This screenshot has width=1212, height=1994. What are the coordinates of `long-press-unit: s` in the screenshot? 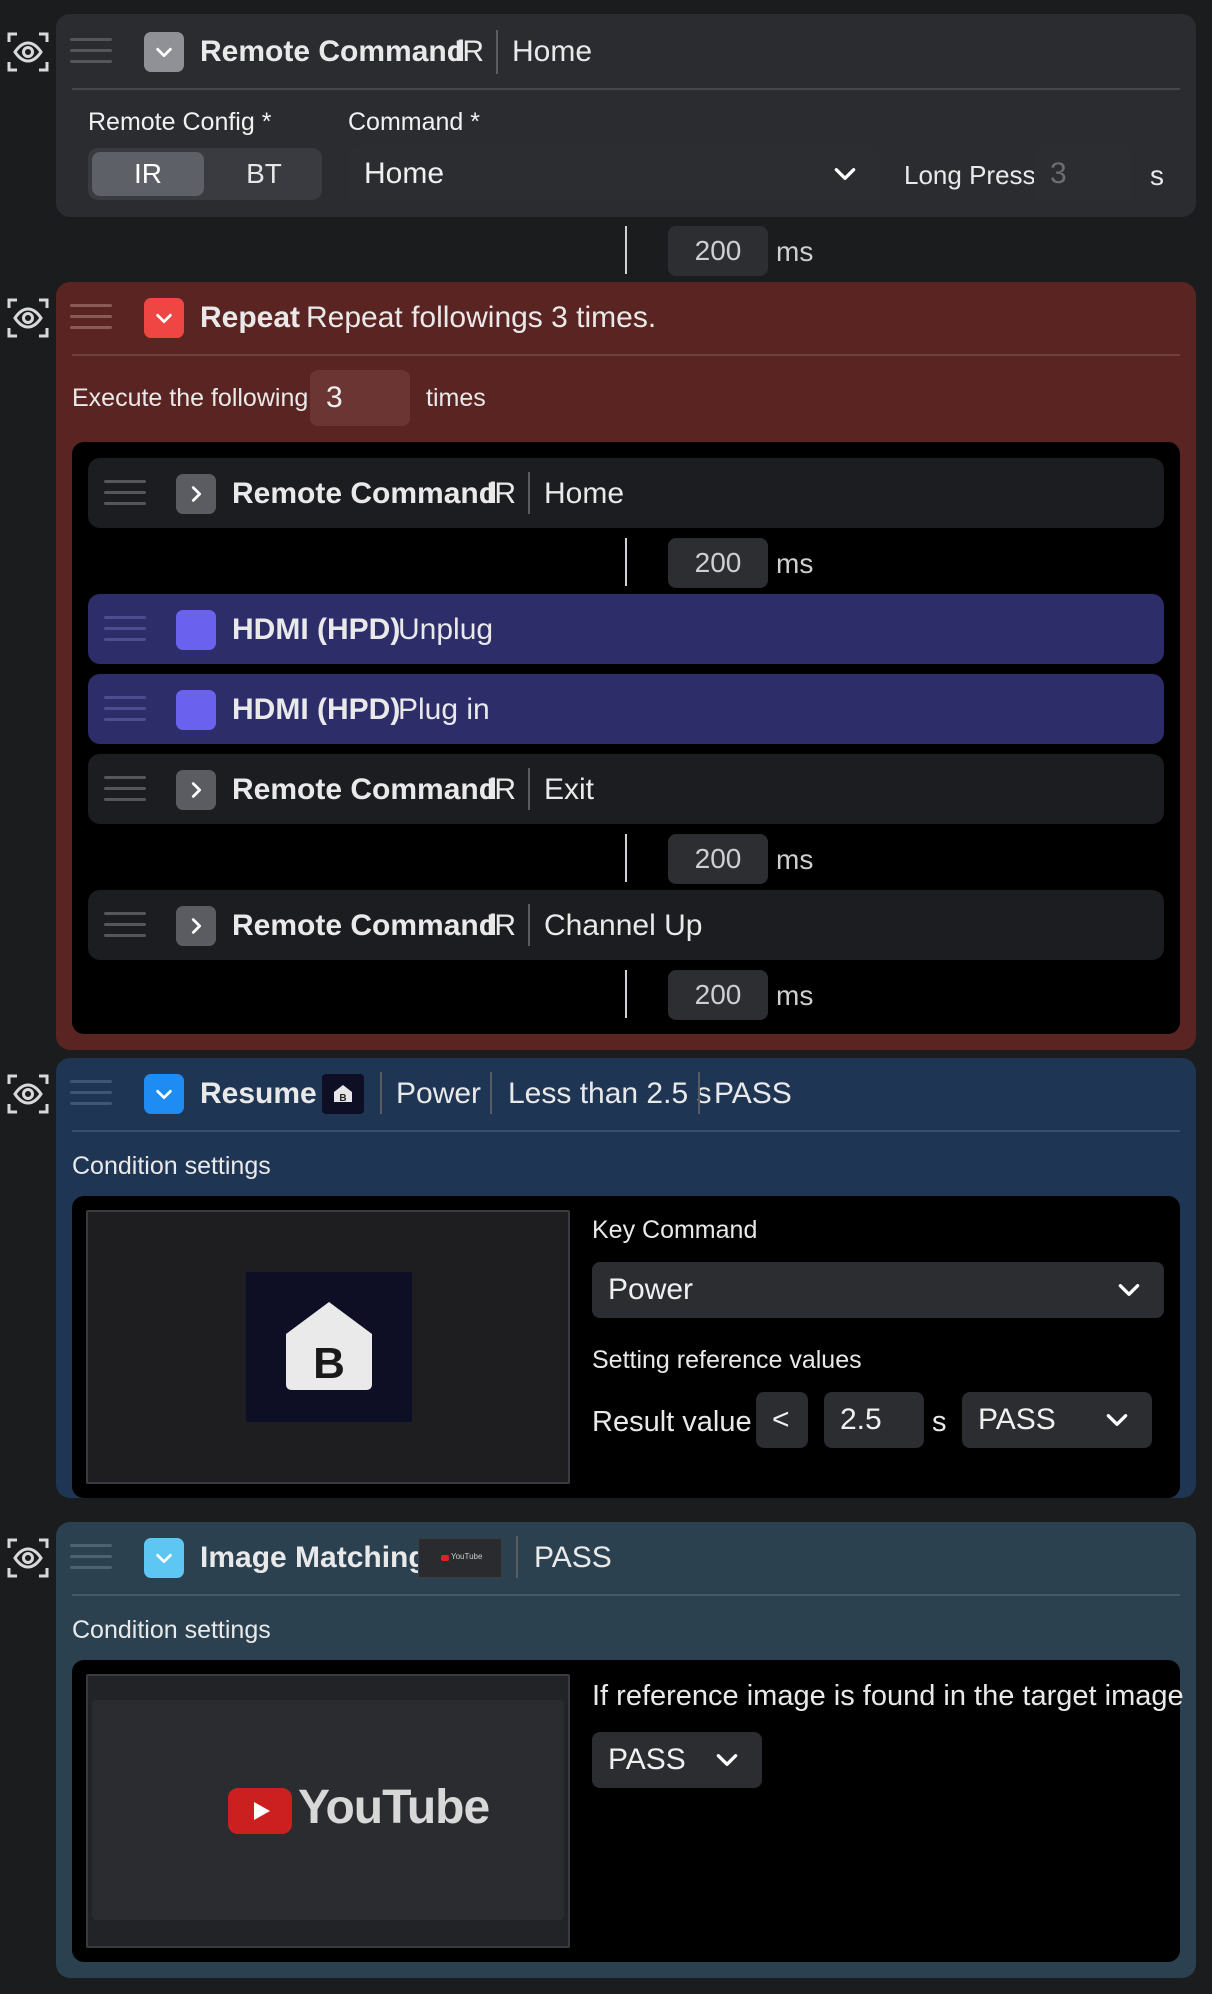 It's located at (1157, 175).